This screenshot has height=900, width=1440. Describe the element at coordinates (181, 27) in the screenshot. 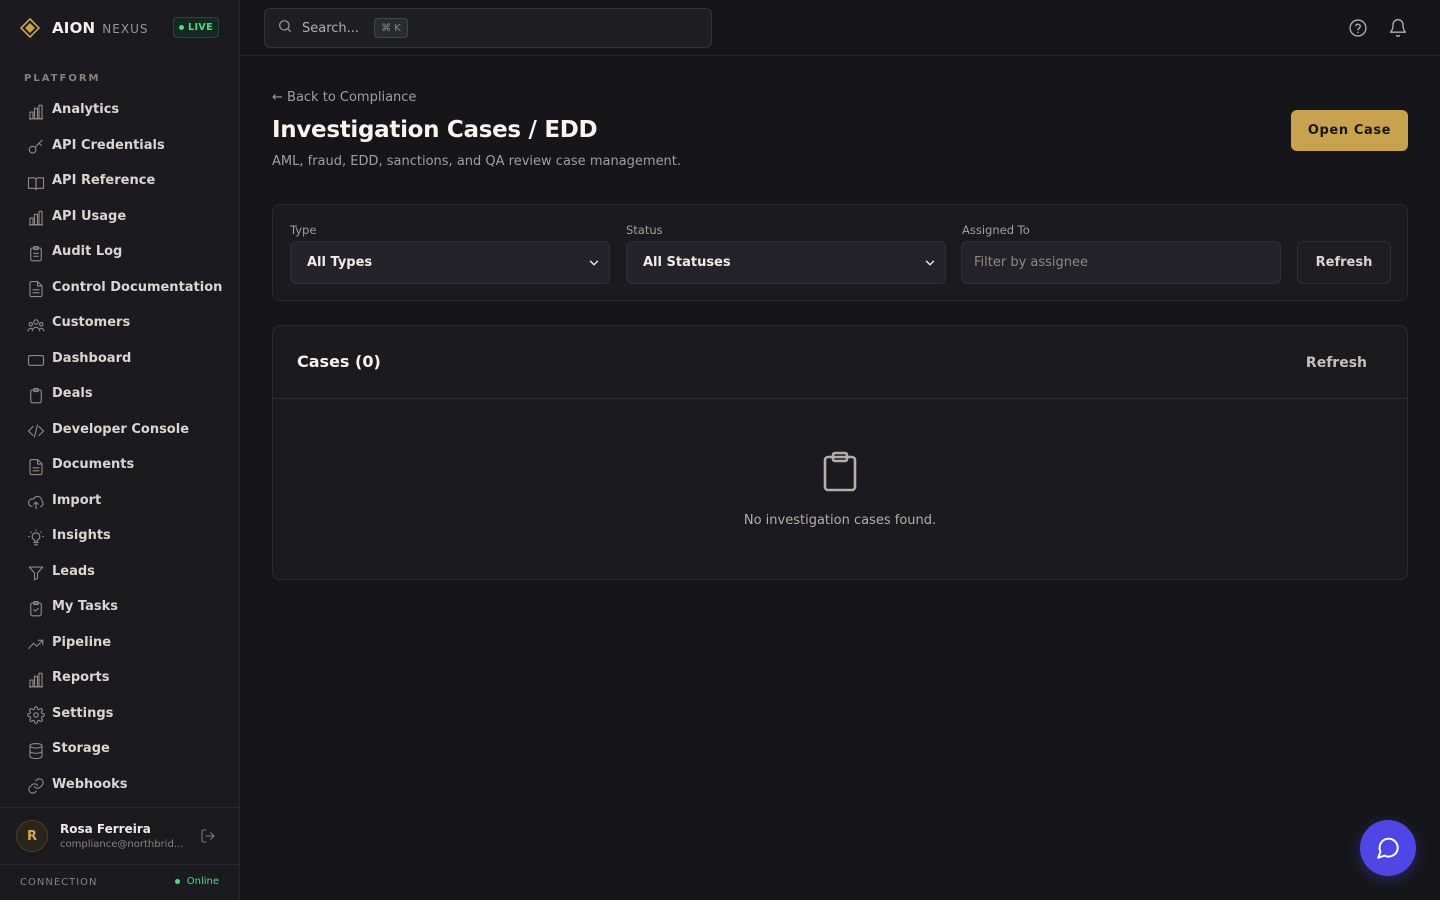

I see `live-dot-icon` at that location.